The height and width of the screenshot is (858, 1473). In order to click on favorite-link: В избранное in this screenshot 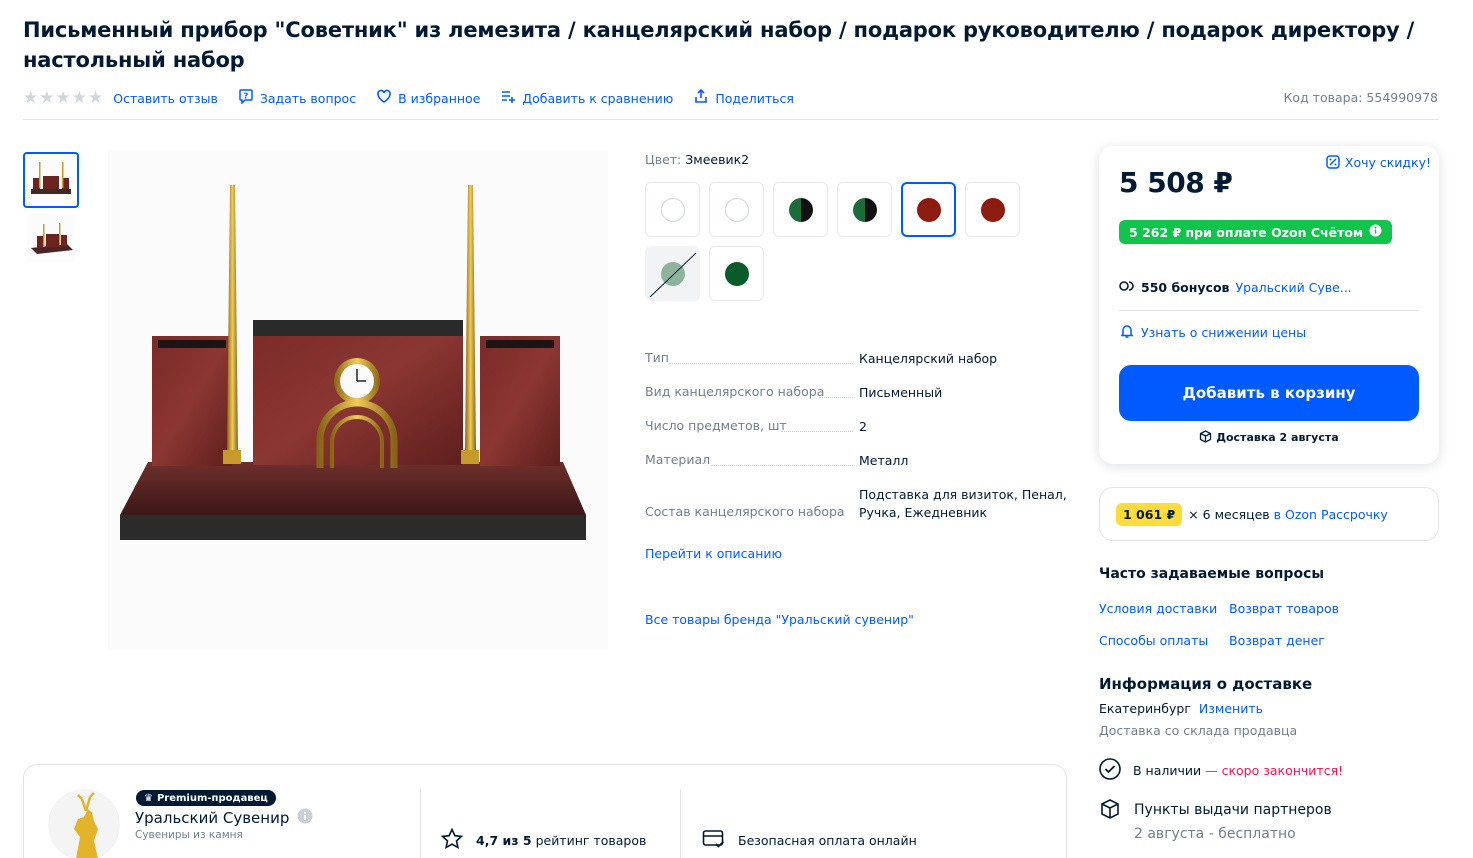, I will do `click(428, 98)`.